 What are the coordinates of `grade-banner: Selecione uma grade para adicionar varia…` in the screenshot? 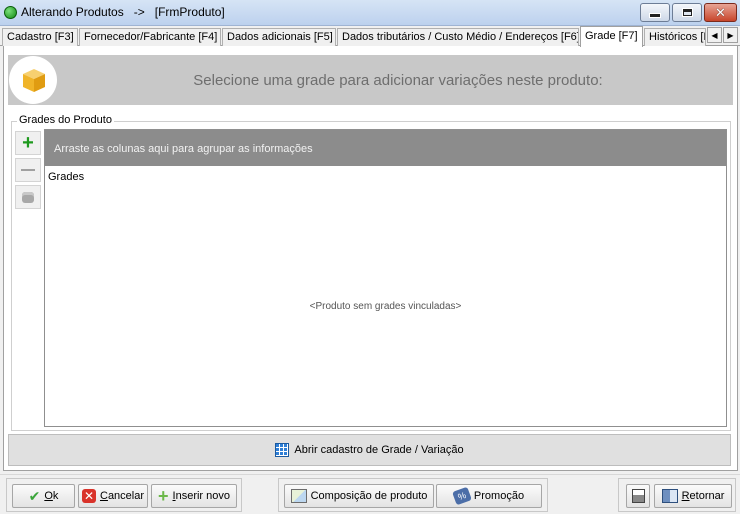 It's located at (370, 80).